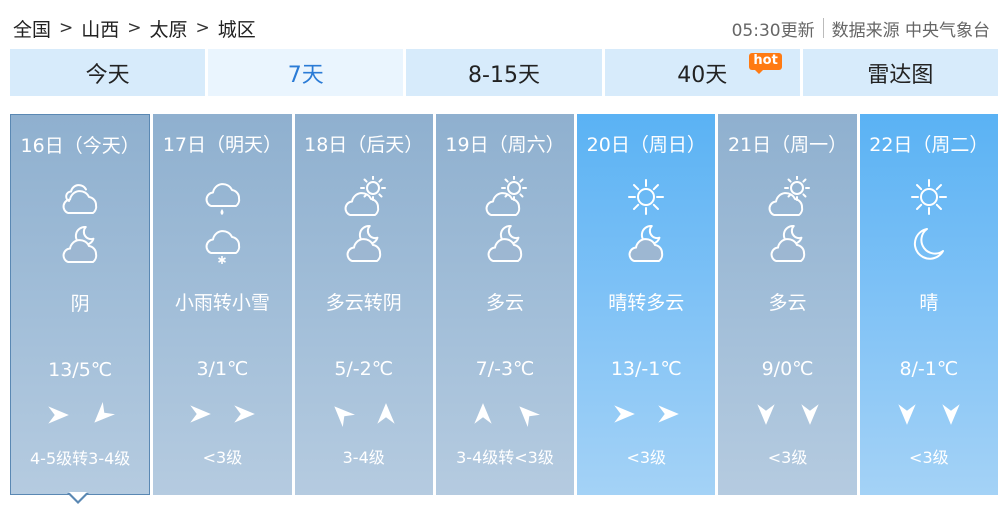  Describe the element at coordinates (505, 457) in the screenshot. I see `wind-level: 3-4级转<3级` at that location.